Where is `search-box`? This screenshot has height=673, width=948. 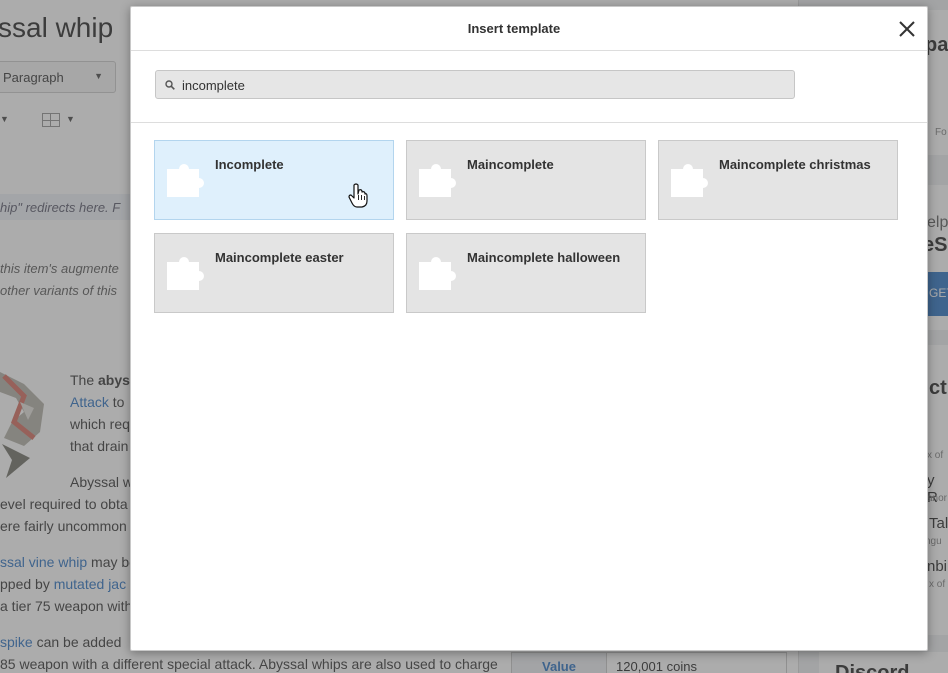 search-box is located at coordinates (475, 84).